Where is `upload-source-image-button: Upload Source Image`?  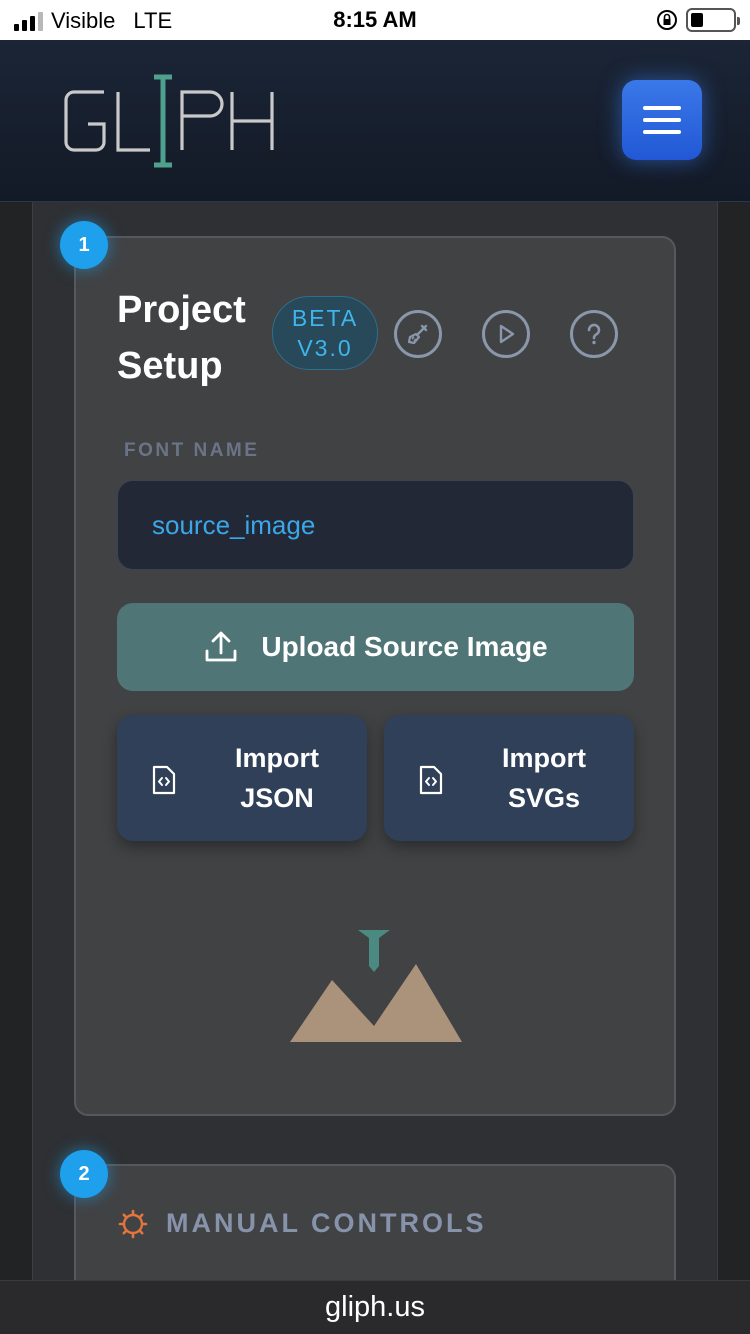 upload-source-image-button: Upload Source Image is located at coordinates (375, 647).